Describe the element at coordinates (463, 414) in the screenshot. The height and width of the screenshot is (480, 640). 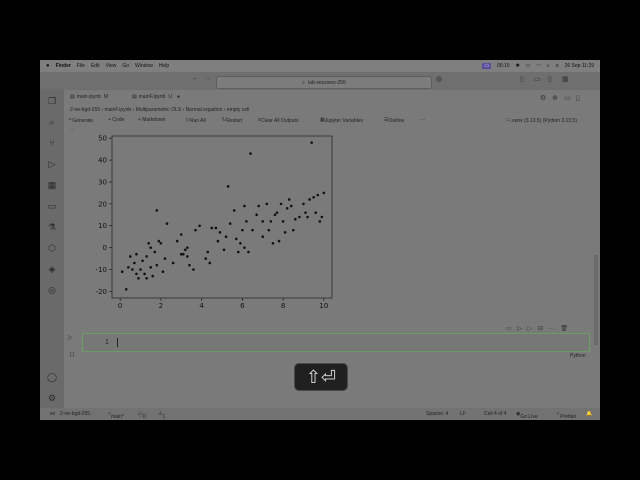
I see `line-ending: LF` at that location.